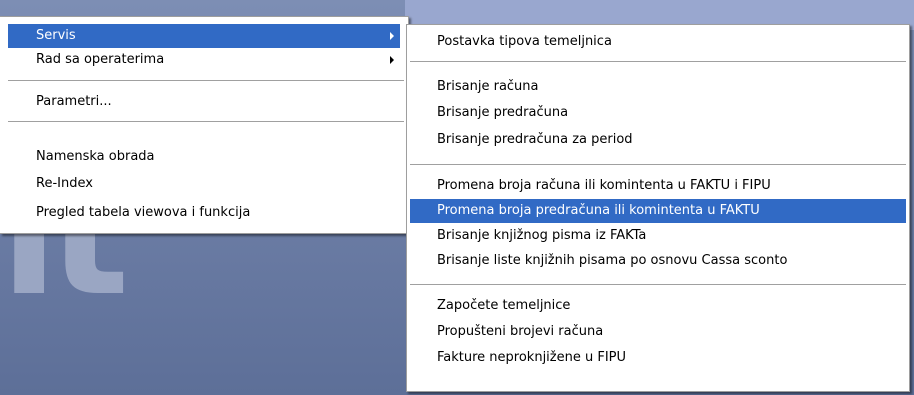 This screenshot has height=395, width=914. What do you see at coordinates (143, 212) in the screenshot?
I see `menu-item-label: Pregled tabela viewova i funkcija` at bounding box center [143, 212].